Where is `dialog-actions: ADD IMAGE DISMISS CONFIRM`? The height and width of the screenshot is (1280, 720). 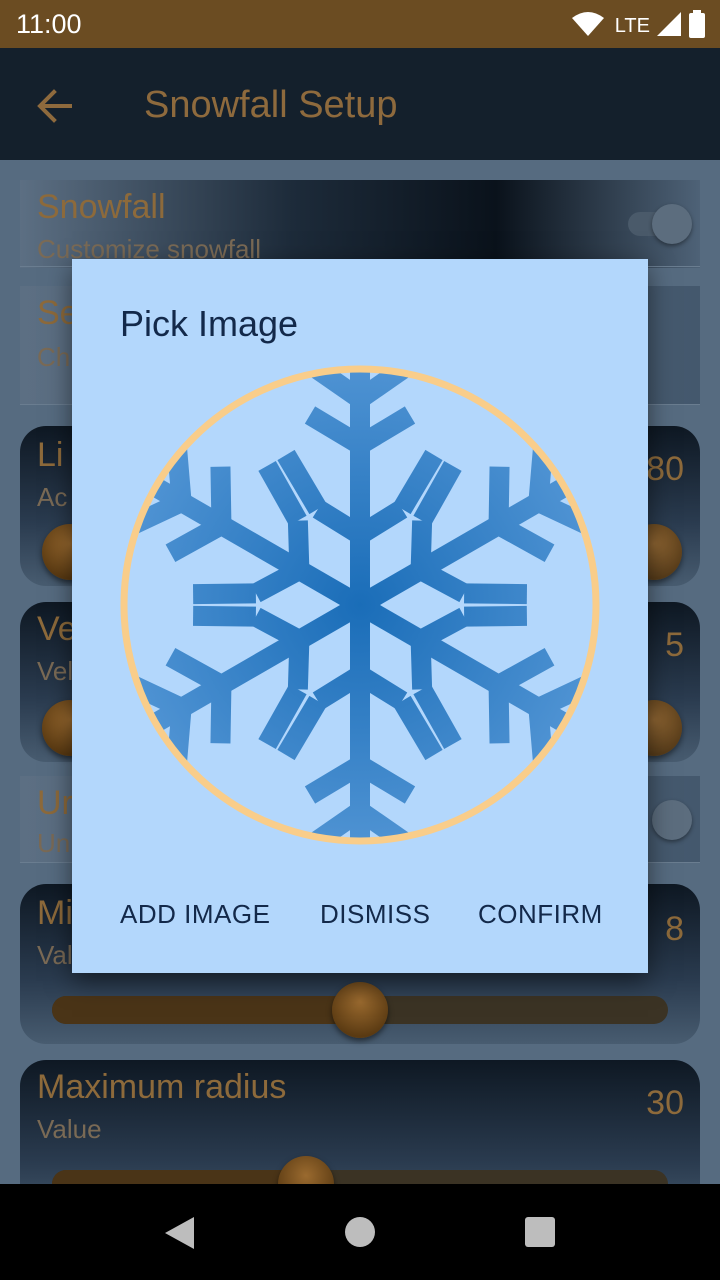
dialog-actions: ADD IMAGE DISMISS CONFIRM is located at coordinates (360, 919).